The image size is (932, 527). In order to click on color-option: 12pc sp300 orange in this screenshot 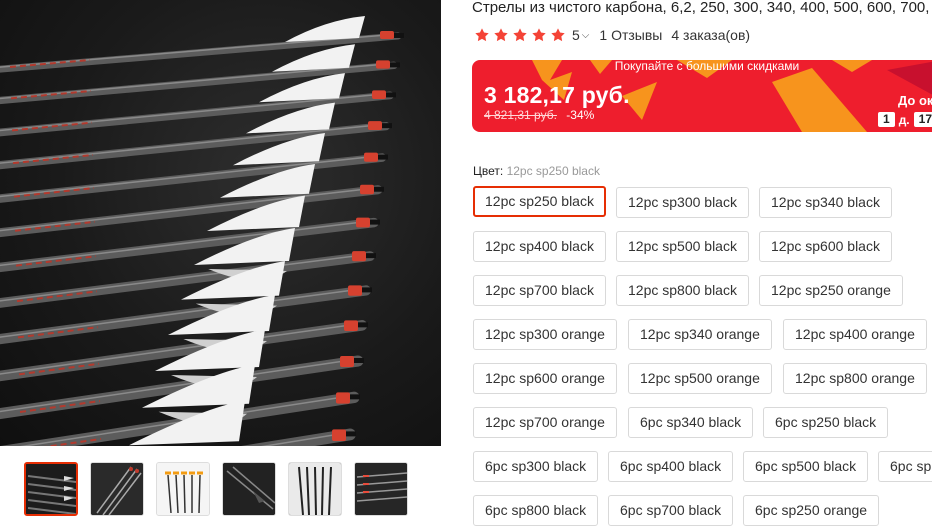, I will do `click(545, 334)`.